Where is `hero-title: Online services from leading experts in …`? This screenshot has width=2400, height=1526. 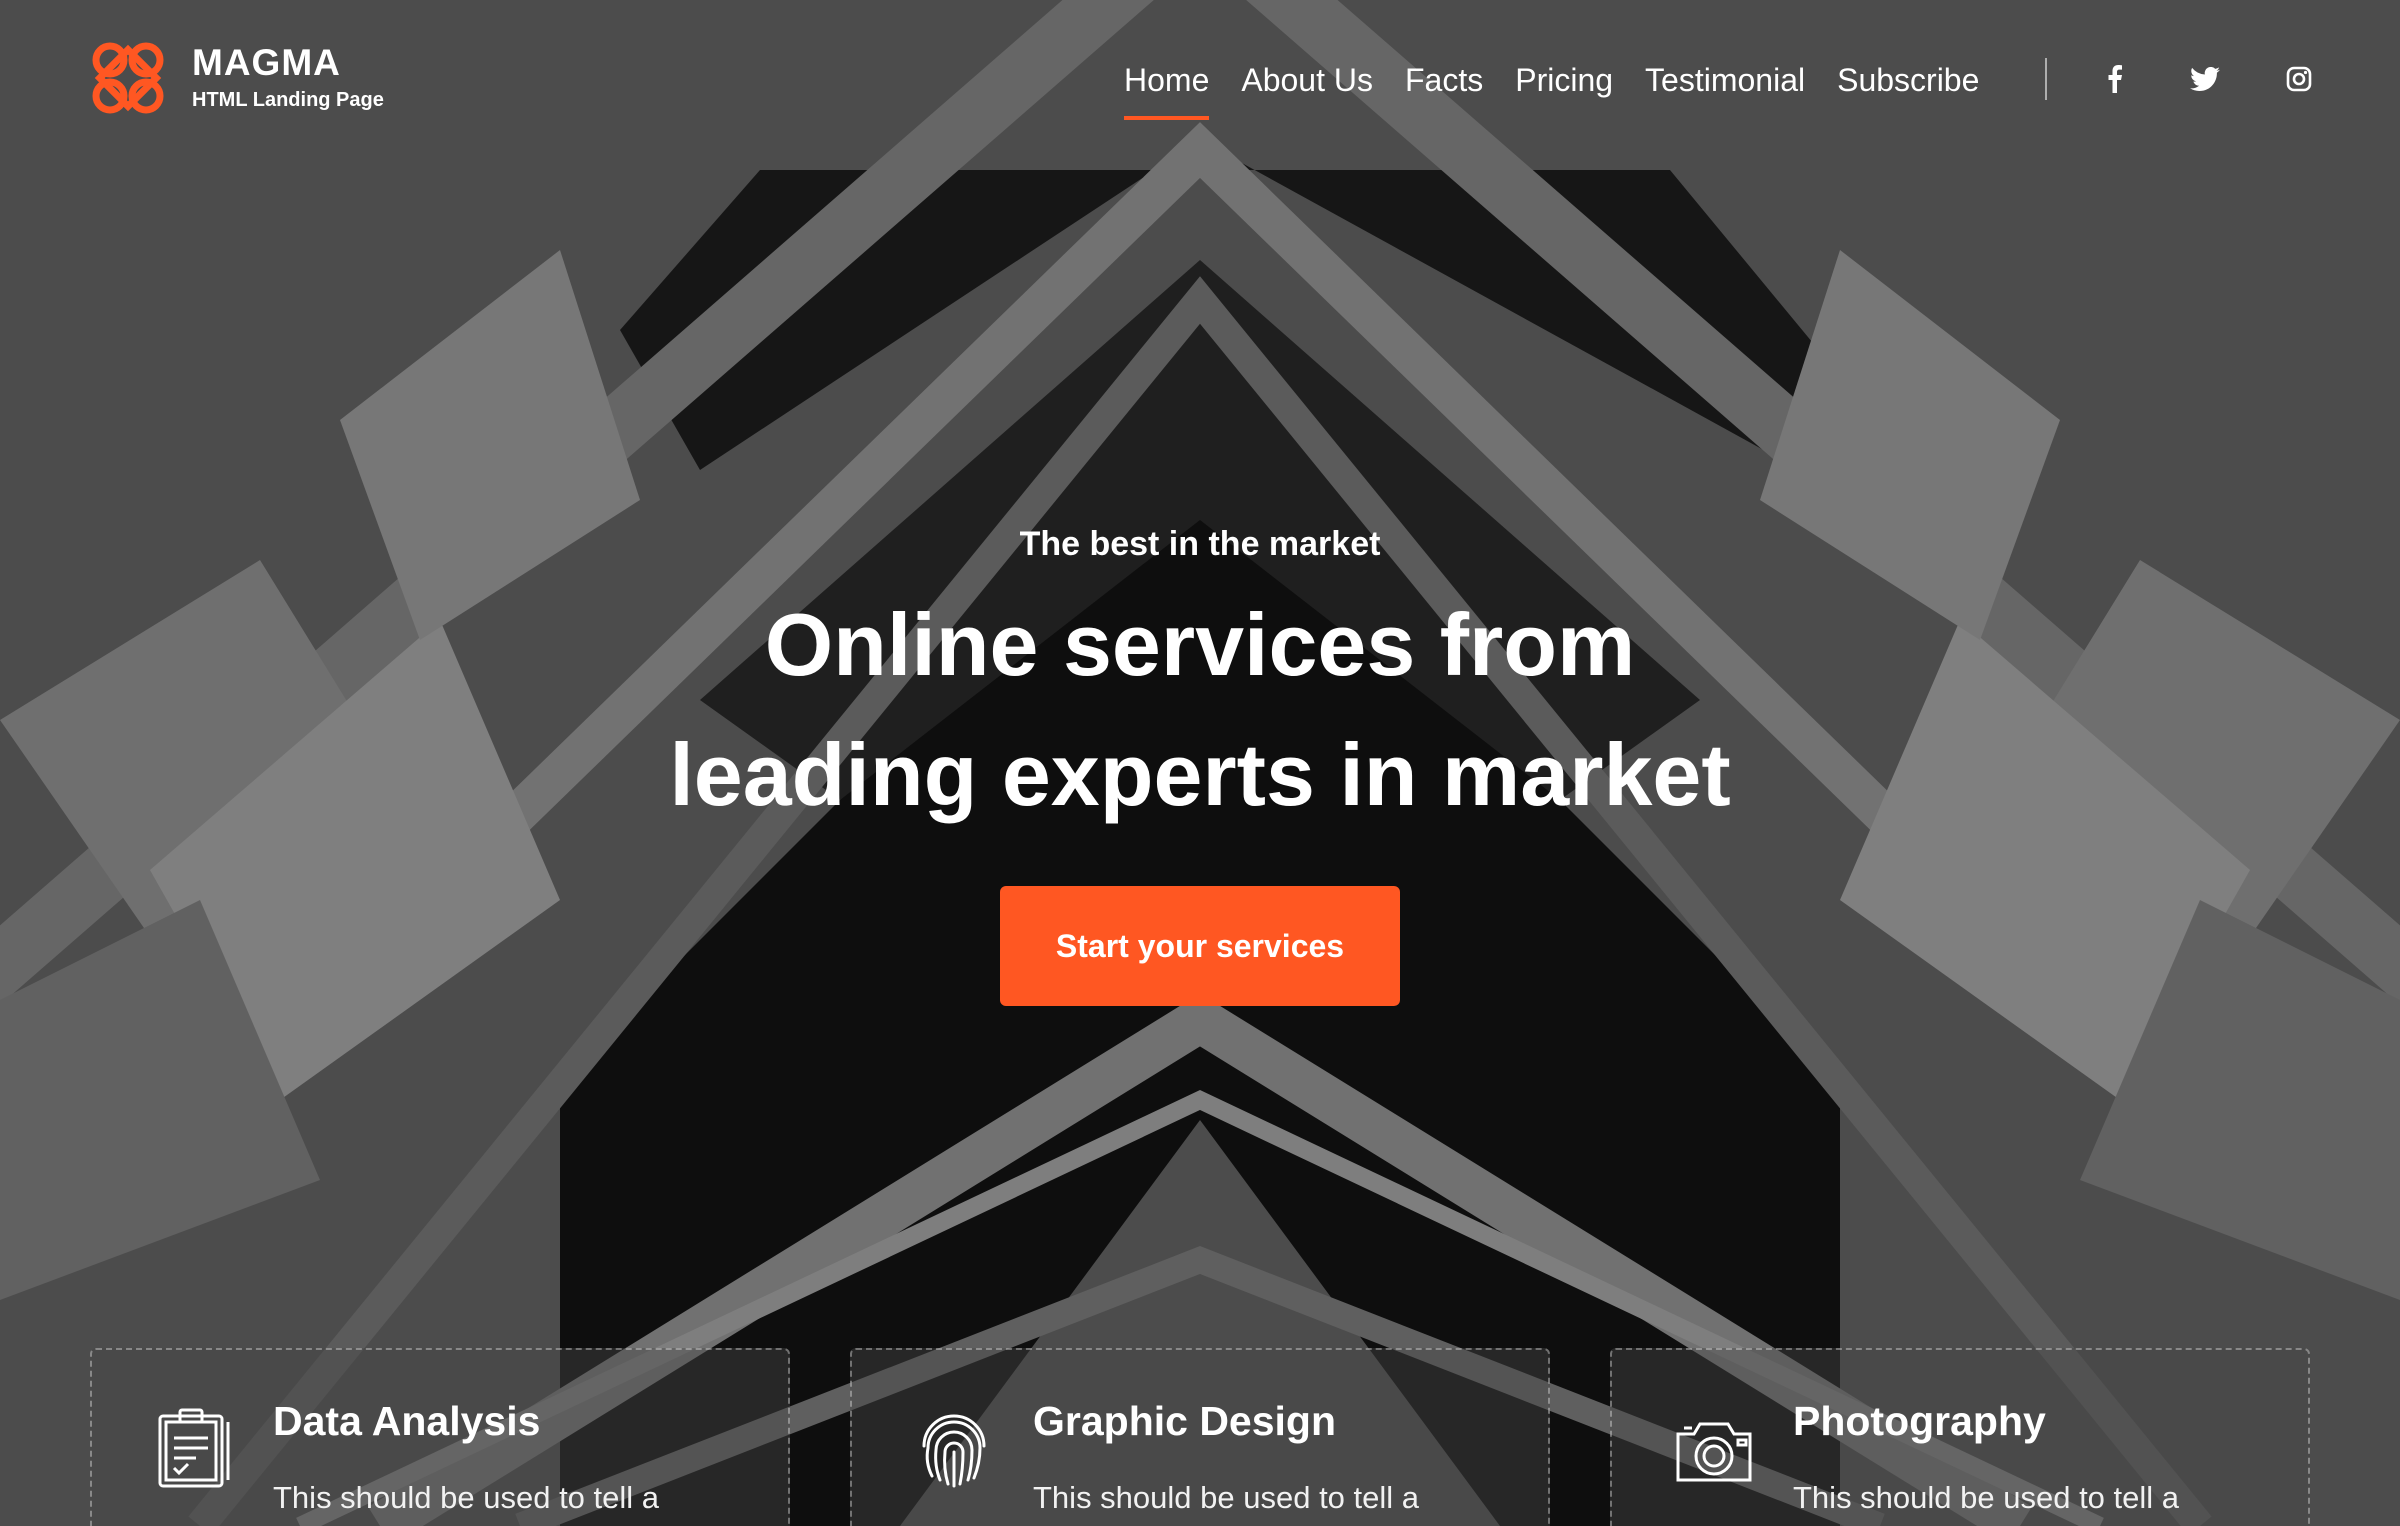 hero-title: Online services from leading experts in … is located at coordinates (1200, 710).